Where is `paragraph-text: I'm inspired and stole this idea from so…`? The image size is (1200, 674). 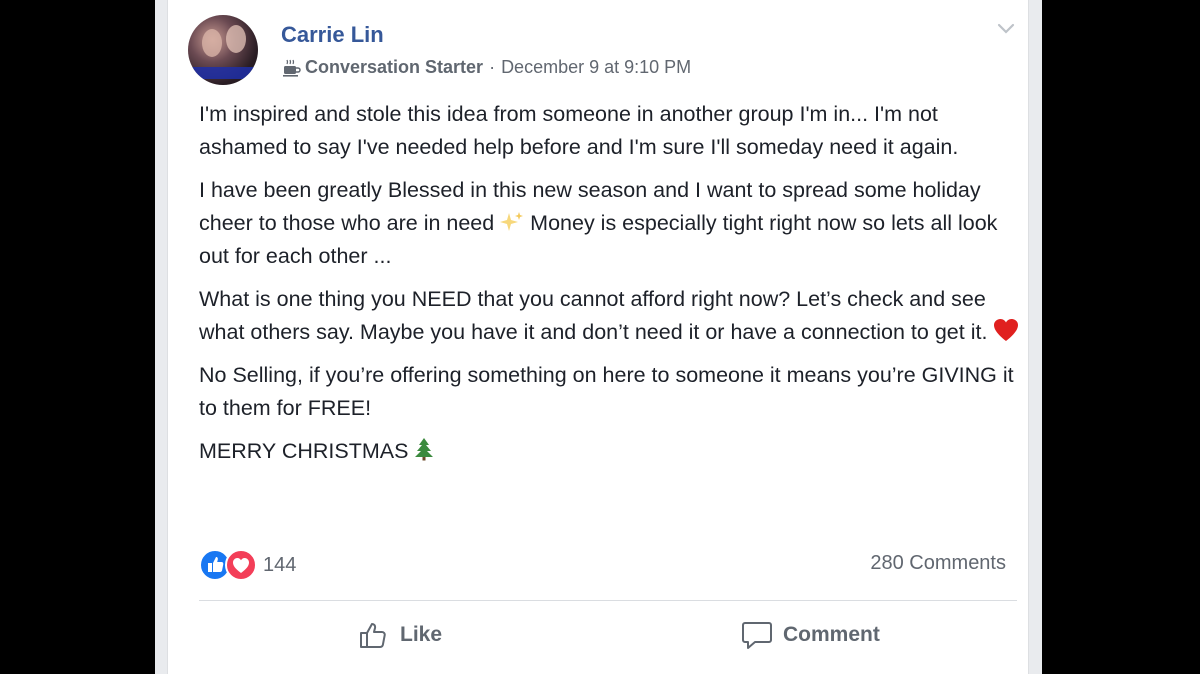 paragraph-text: I'm inspired and stole this idea from so… is located at coordinates (579, 130).